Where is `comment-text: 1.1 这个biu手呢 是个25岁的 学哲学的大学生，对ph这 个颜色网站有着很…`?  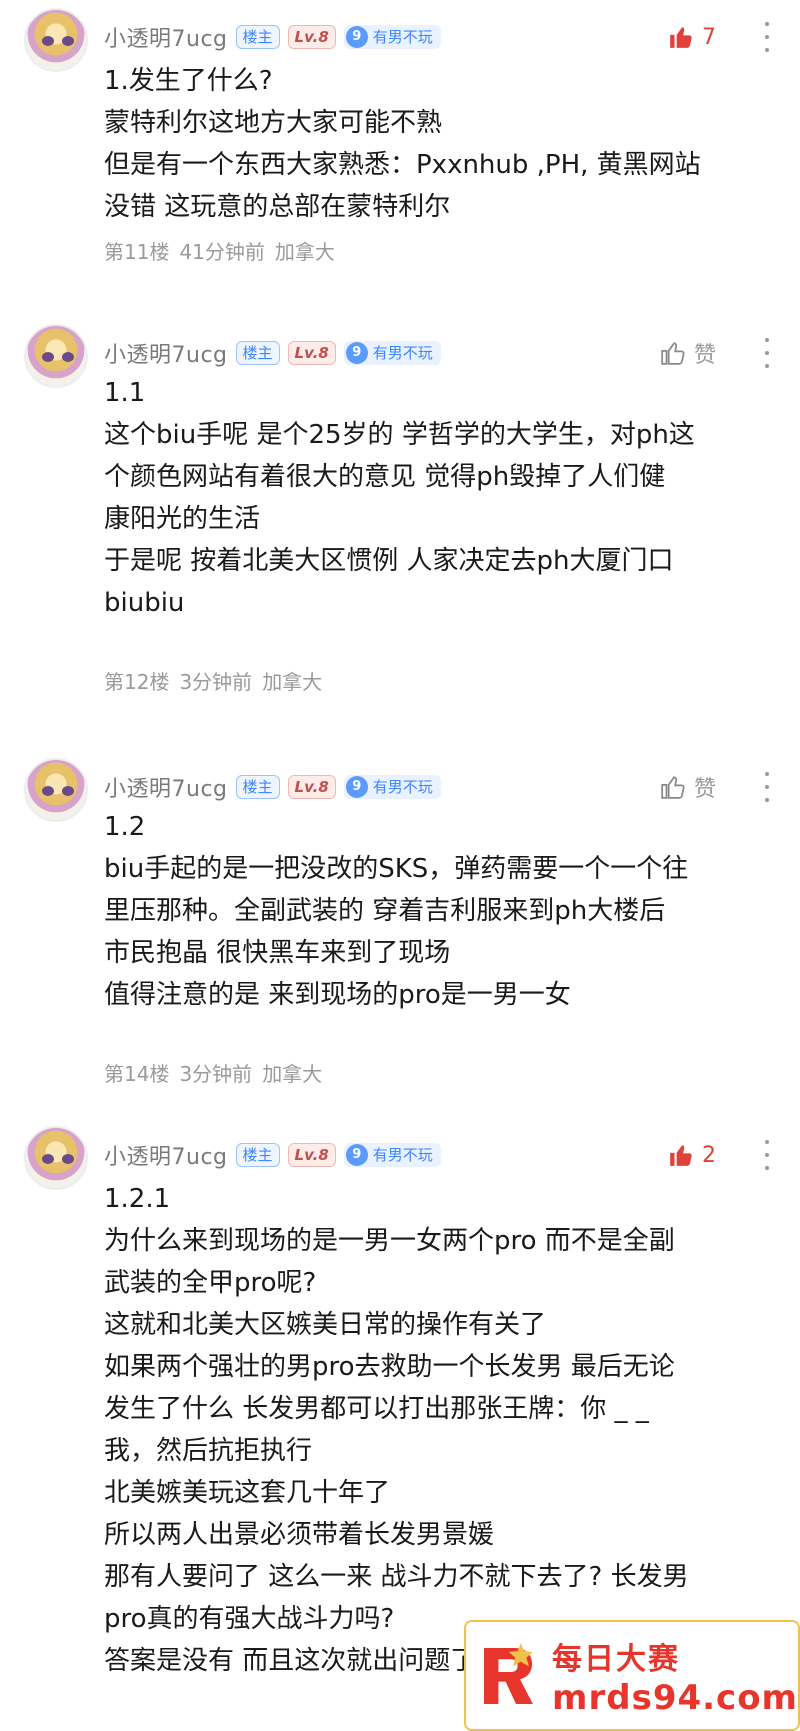
comment-text: 1.1 这个biu手呢 是个25岁的 学哲学的大学生，对ph这 个颜色网站有着很… is located at coordinates (442, 498).